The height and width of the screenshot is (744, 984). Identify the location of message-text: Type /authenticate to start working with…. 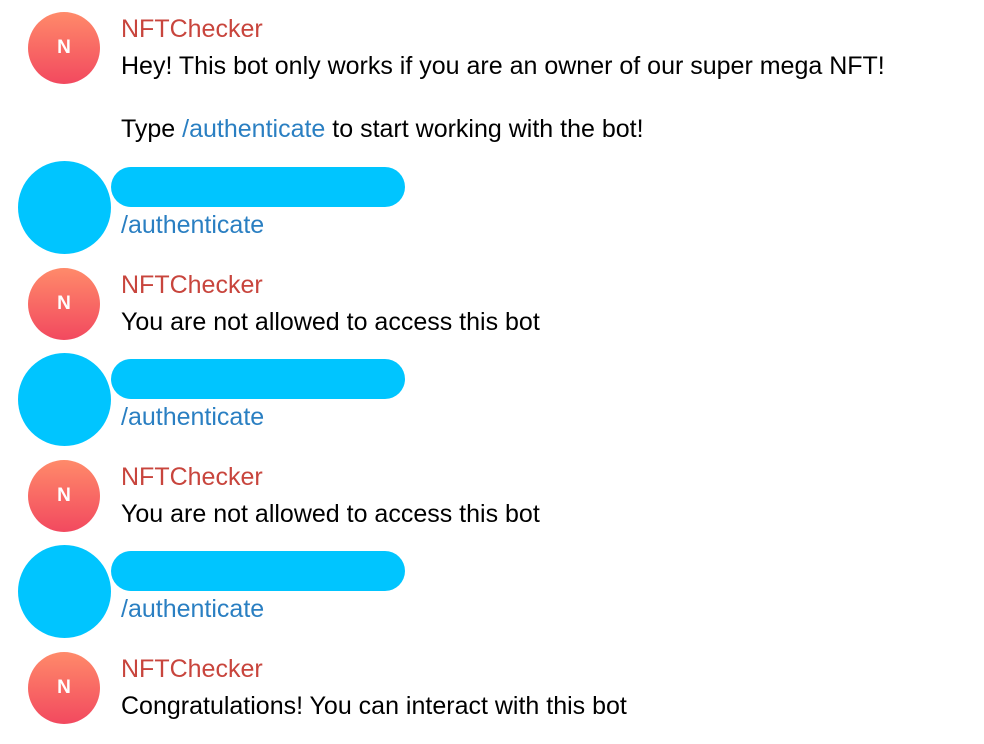
(382, 129).